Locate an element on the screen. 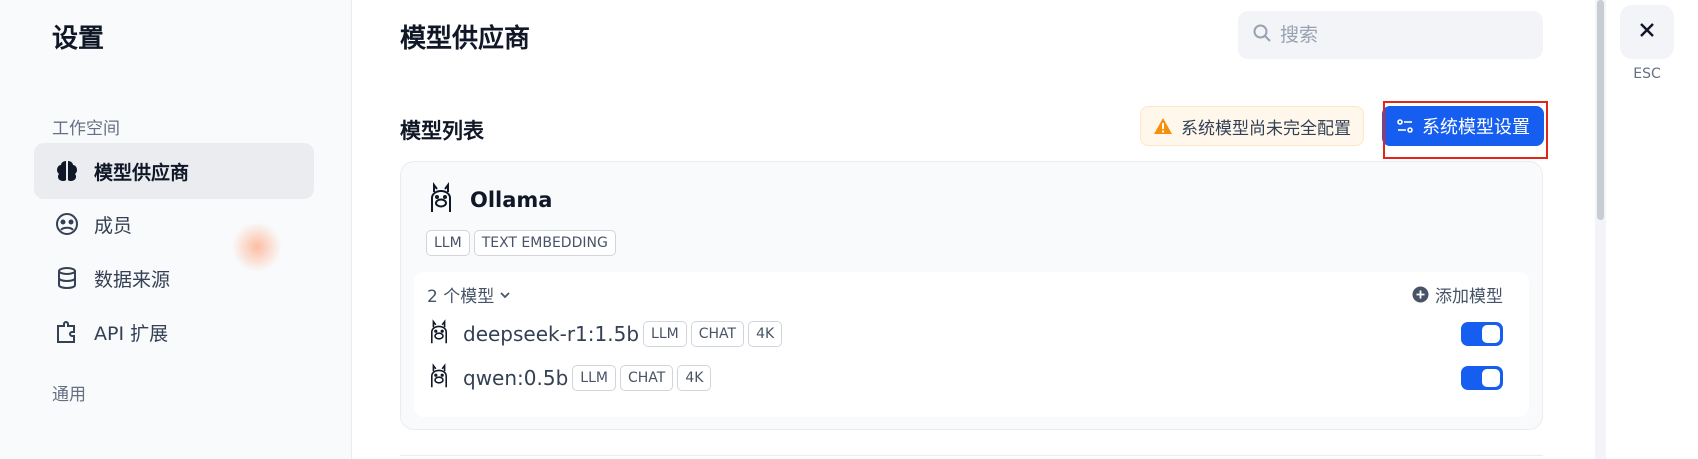 This screenshot has width=1698, height=459. members-icon is located at coordinates (67, 224).